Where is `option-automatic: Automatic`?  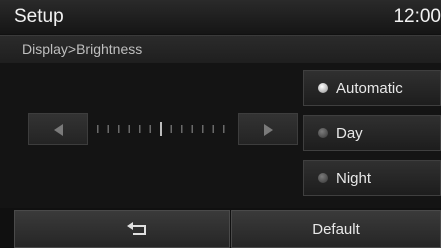 option-automatic: Automatic is located at coordinates (372, 88).